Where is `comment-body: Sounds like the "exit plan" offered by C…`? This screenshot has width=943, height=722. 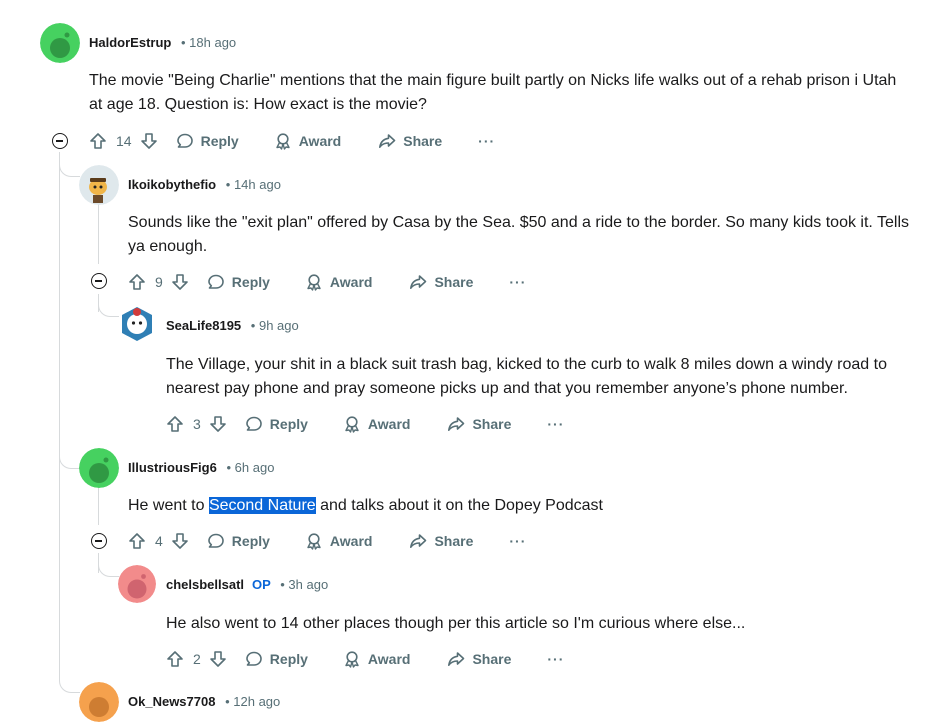
comment-body: Sounds like the "exit plan" offered by C… is located at coordinates (519, 234).